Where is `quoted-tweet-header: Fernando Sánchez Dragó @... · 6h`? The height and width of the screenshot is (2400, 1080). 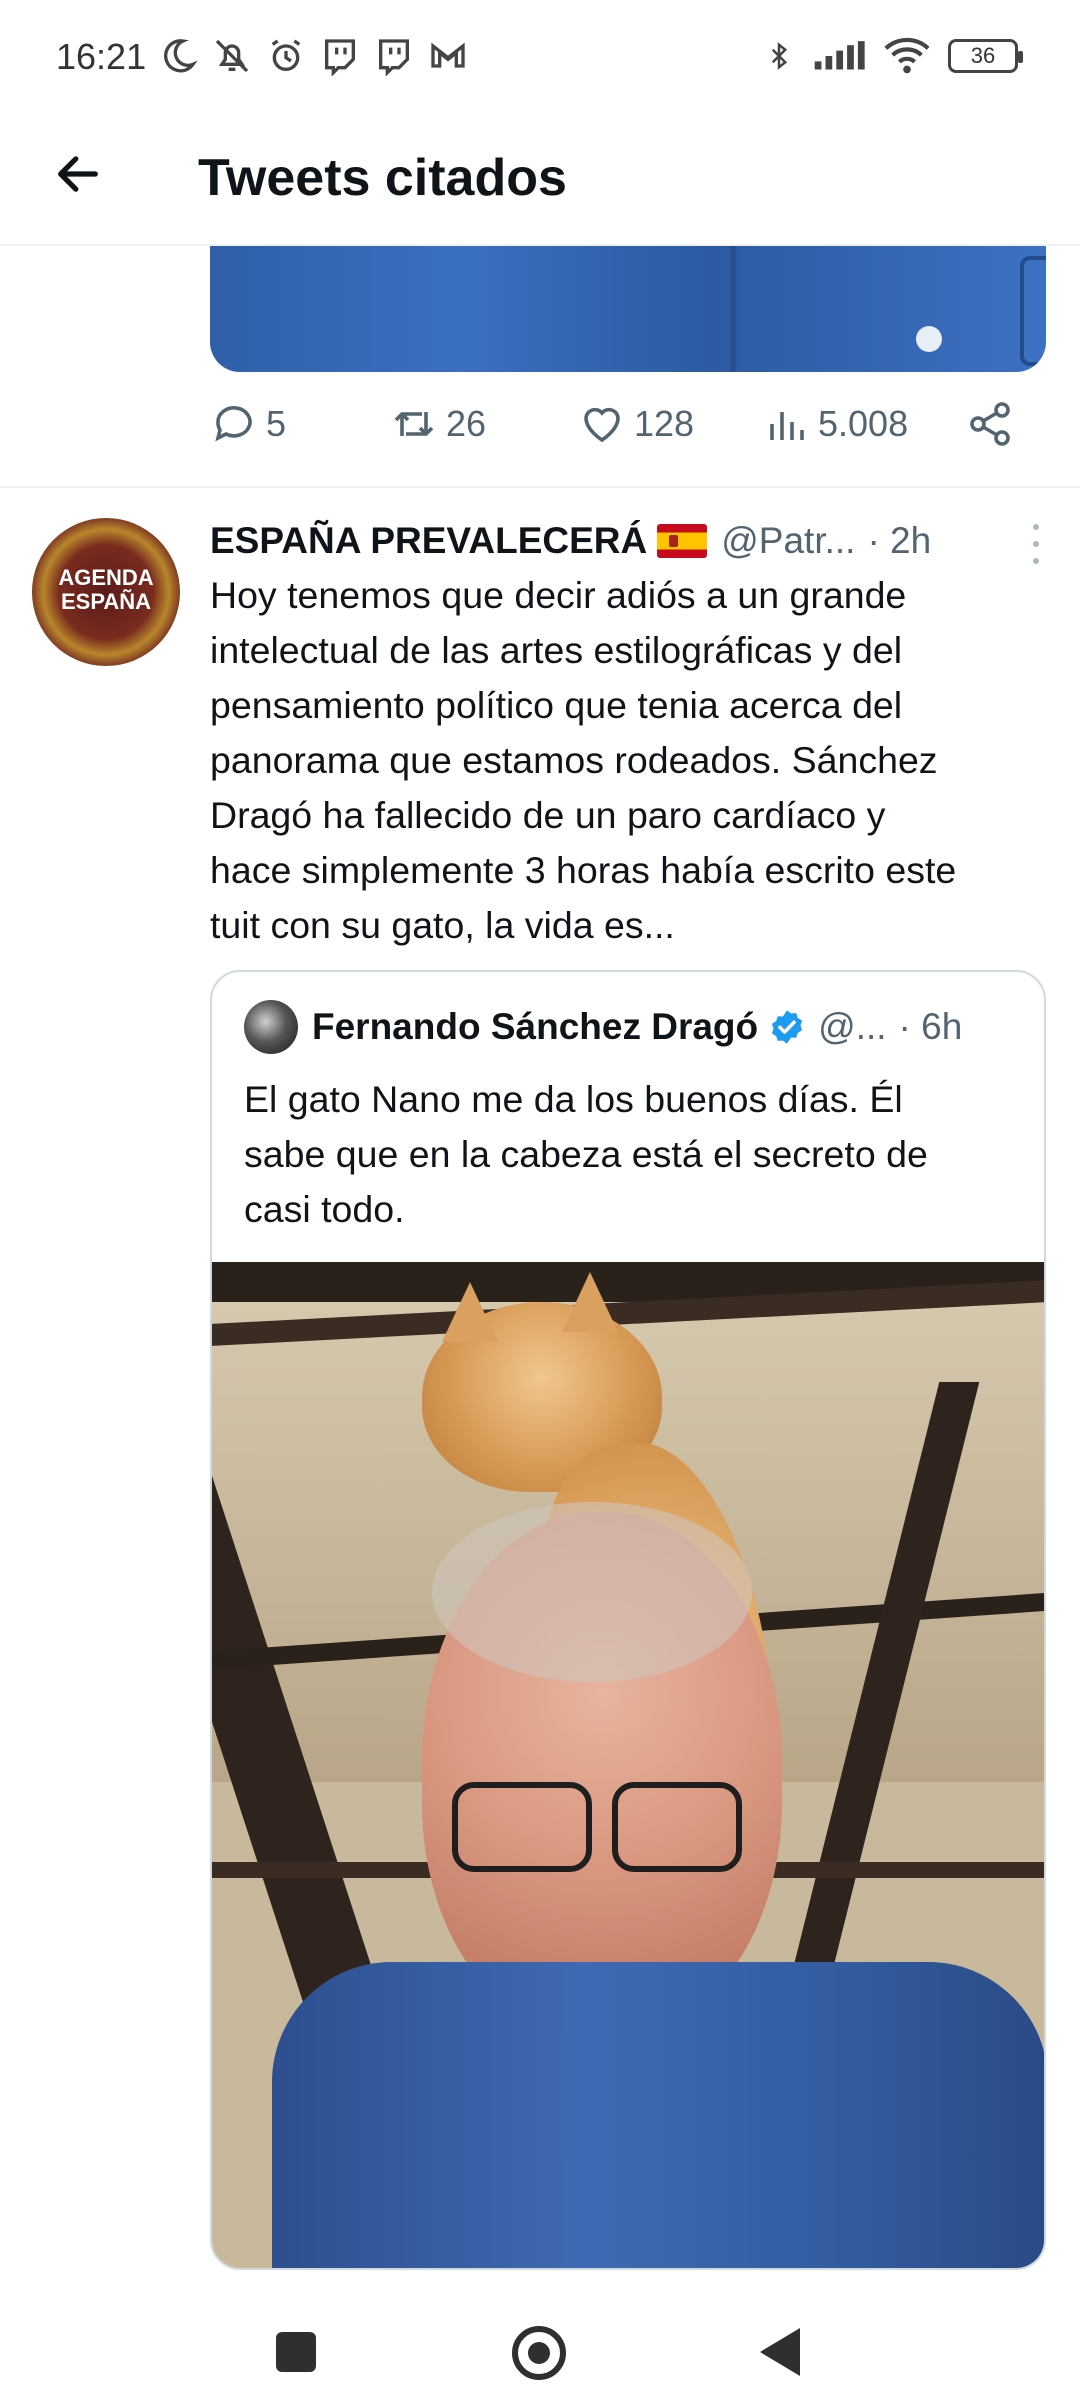 quoted-tweet-header: Fernando Sánchez Dragó @... · 6h is located at coordinates (639, 1027).